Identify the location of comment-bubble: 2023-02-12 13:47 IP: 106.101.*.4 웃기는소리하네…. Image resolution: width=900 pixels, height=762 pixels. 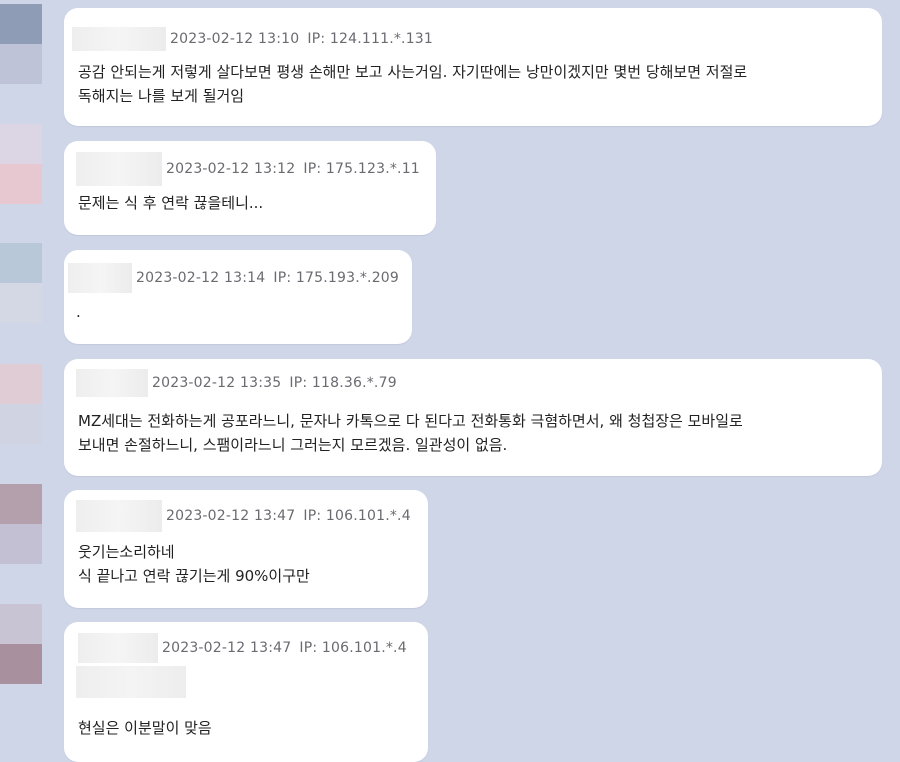
(246, 549).